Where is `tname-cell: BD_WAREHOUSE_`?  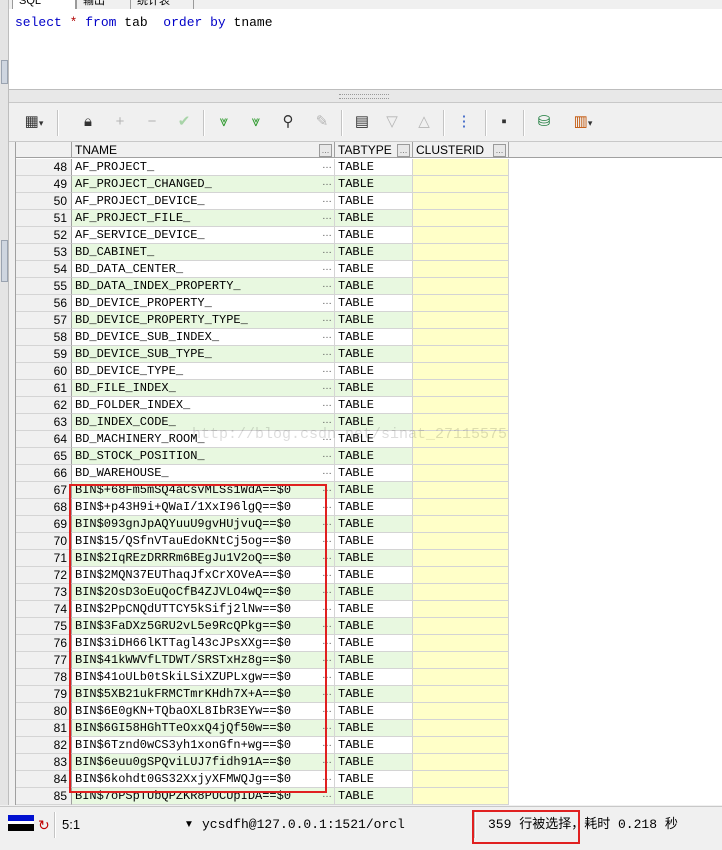
tname-cell: BD_WAREHOUSE_ is located at coordinates (203, 473).